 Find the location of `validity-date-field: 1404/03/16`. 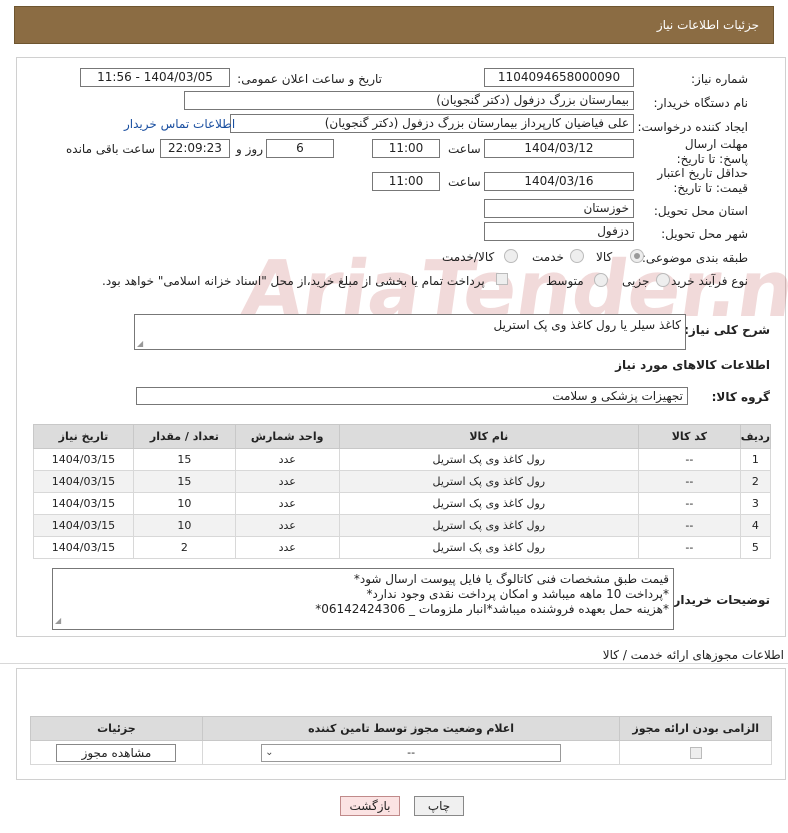

validity-date-field: 1404/03/16 is located at coordinates (559, 181).